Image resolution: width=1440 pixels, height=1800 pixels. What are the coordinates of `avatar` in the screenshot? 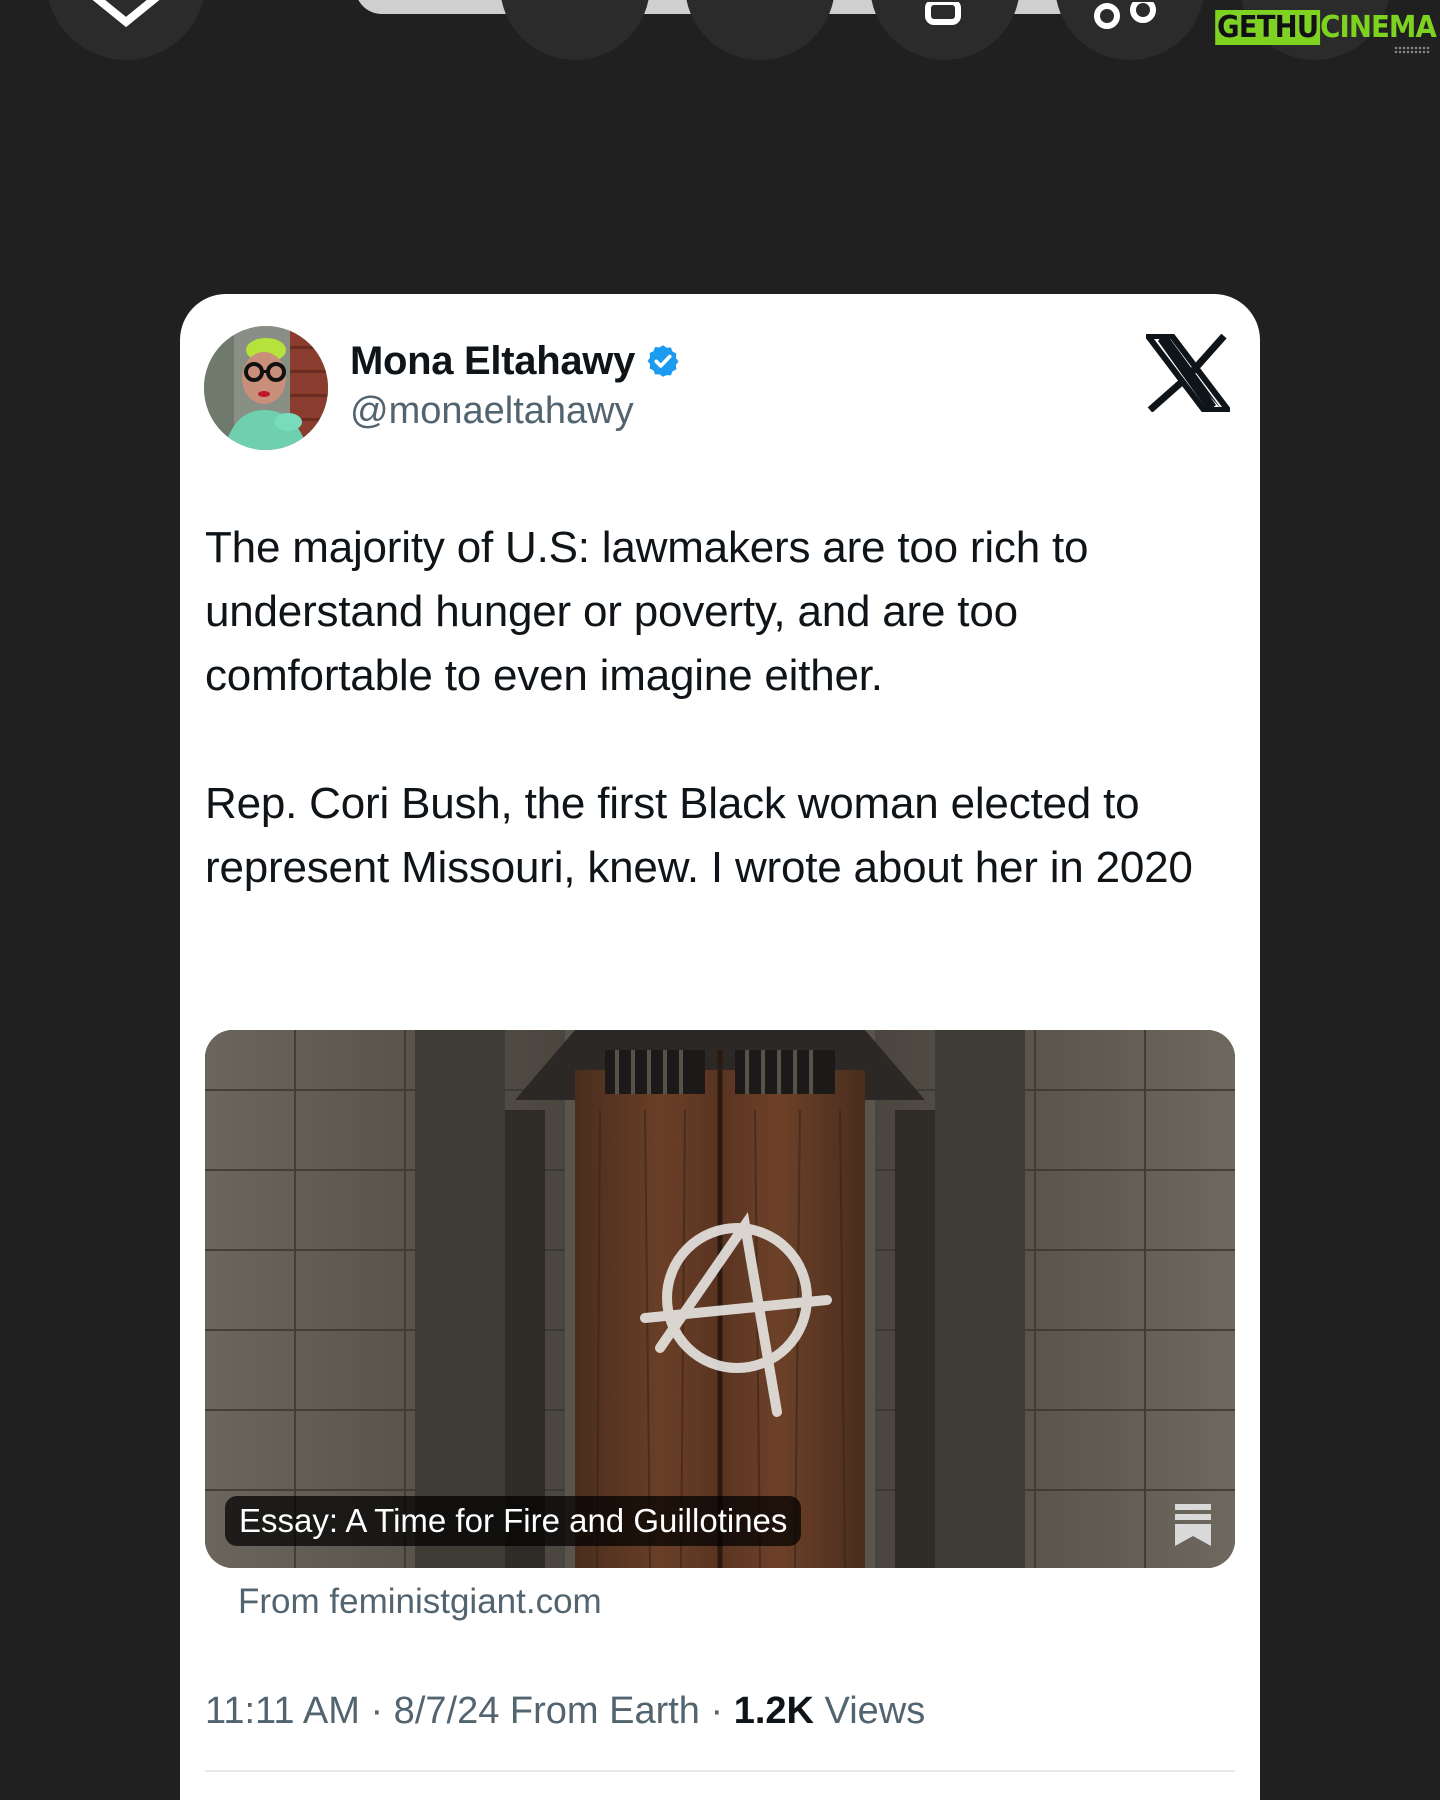 It's located at (266, 388).